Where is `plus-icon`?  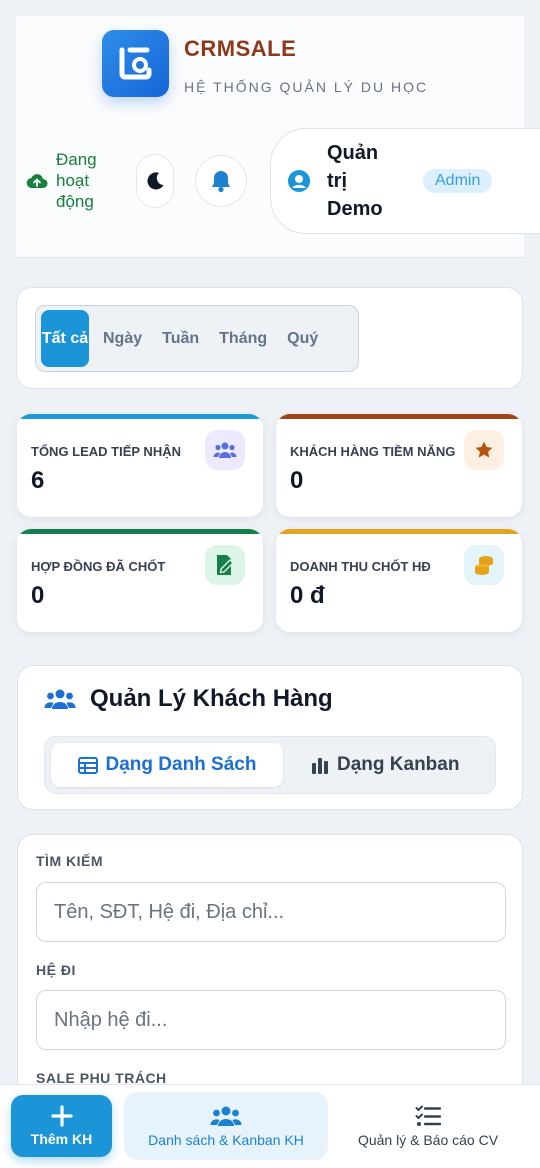 plus-icon is located at coordinates (61, 1116).